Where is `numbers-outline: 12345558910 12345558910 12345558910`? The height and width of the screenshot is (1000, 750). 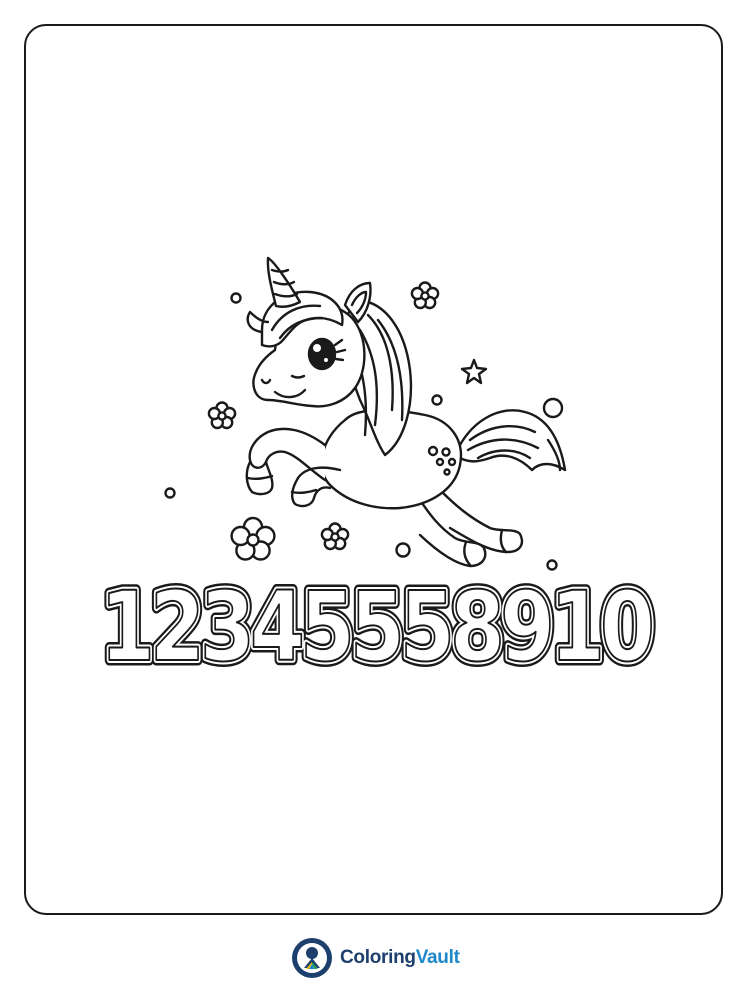 numbers-outline: 12345558910 12345558910 12345558910 is located at coordinates (379, 627).